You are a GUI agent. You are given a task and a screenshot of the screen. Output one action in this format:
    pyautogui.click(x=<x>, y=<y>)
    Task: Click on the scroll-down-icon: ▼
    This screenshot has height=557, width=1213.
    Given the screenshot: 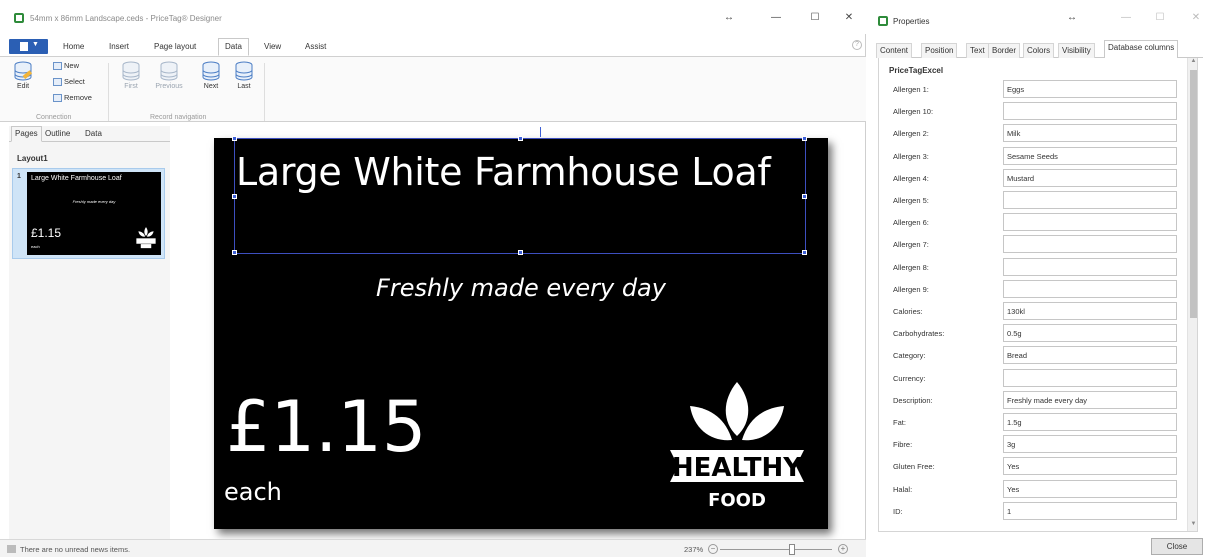 What is the action you would take?
    pyautogui.click(x=1192, y=526)
    